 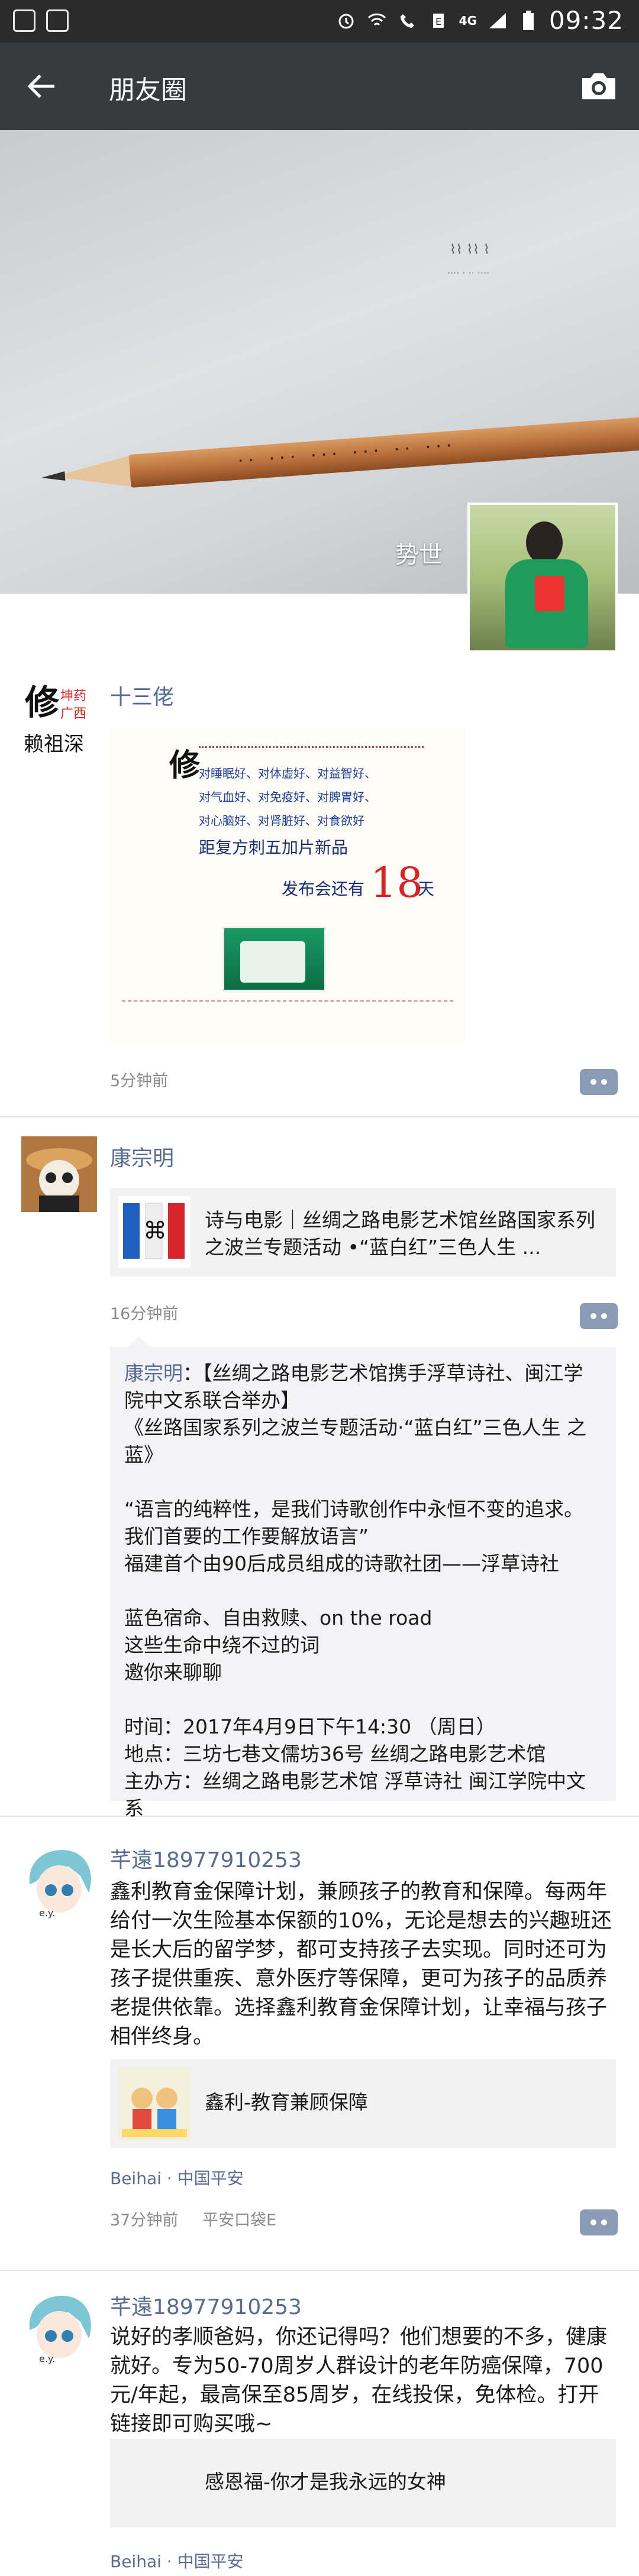 What do you see at coordinates (468, 20) in the screenshot?
I see `4g-icon: 4G` at bounding box center [468, 20].